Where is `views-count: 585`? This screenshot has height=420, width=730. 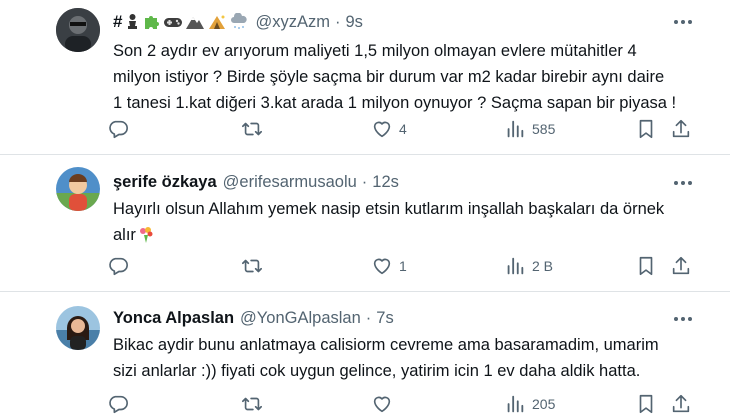 views-count: 585 is located at coordinates (544, 129).